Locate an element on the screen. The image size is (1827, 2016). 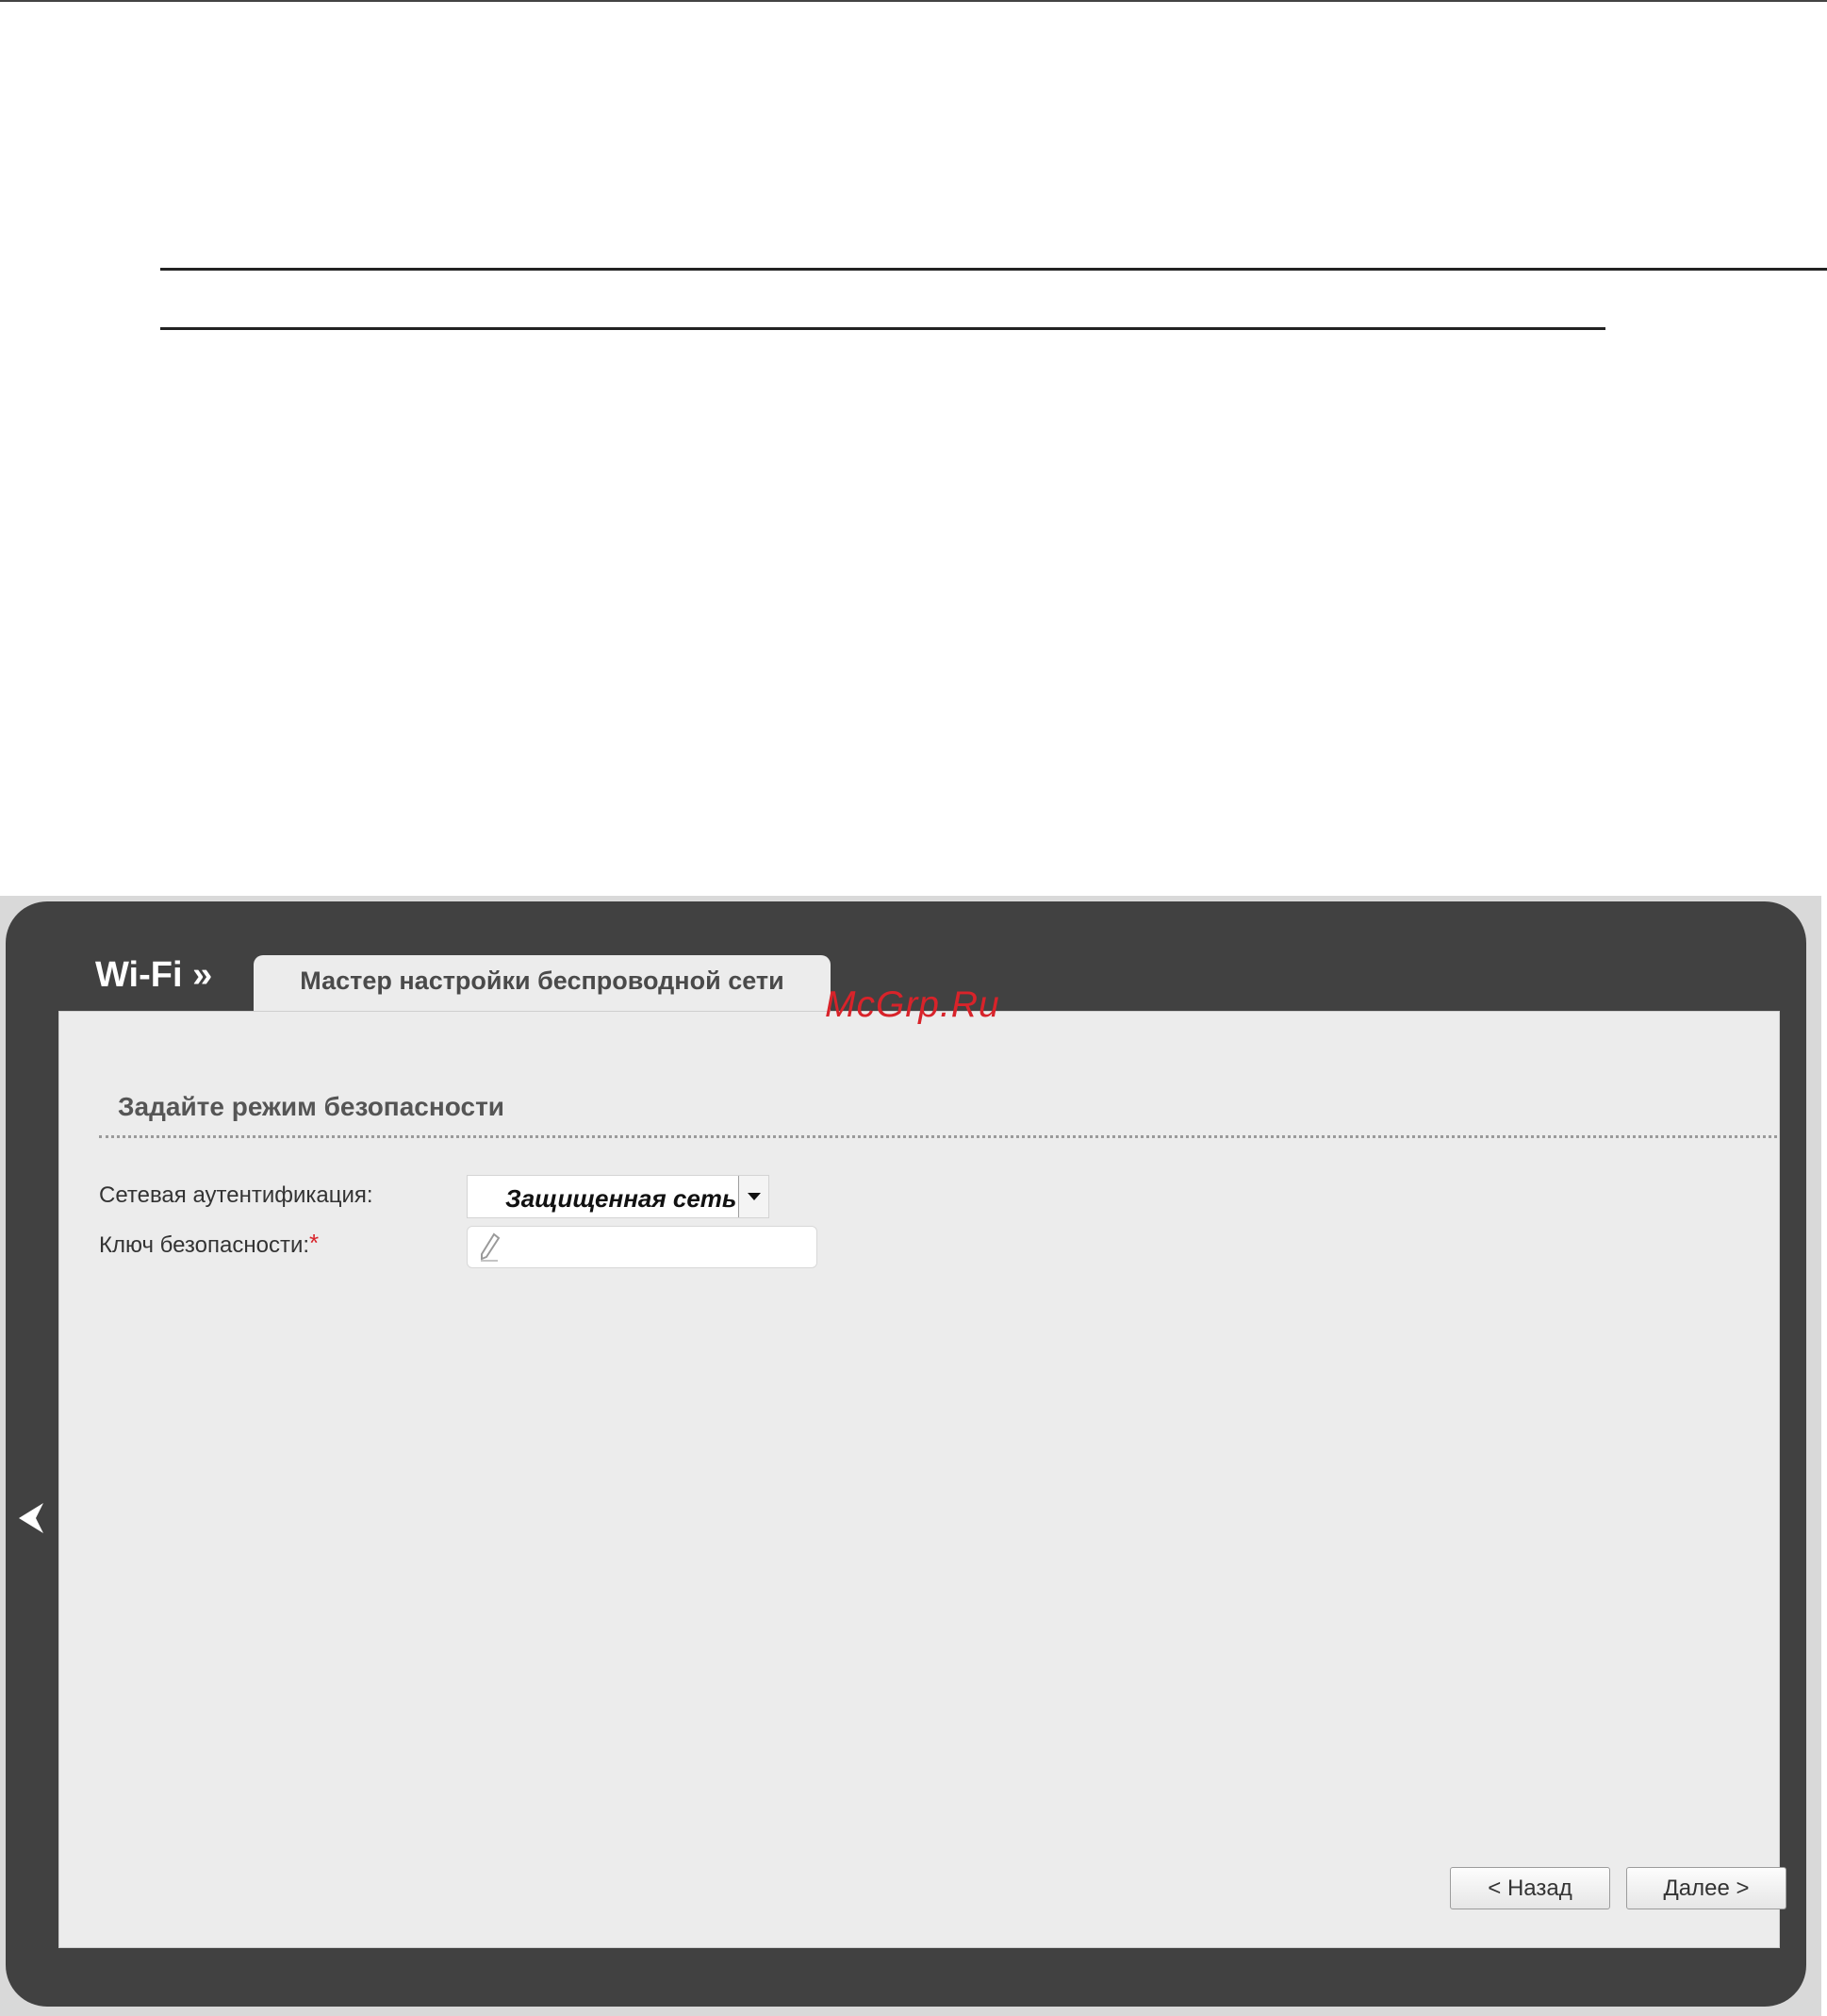
auth-label: Сетевая аутентификация: is located at coordinates (236, 1195).